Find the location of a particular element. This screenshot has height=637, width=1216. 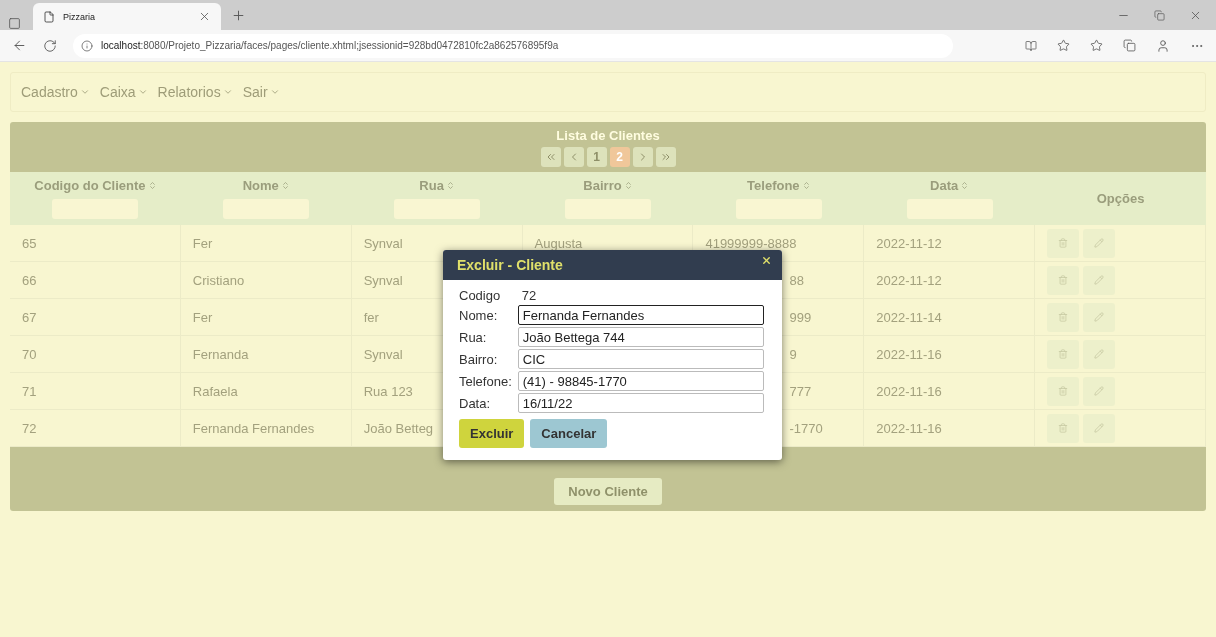

address-field: localhost:8080/Projeto_Pizzaria/faces/pages/cliente.xhtml;jsessionid=928bd0472810fc2a862576895f9a is located at coordinates (513, 45).